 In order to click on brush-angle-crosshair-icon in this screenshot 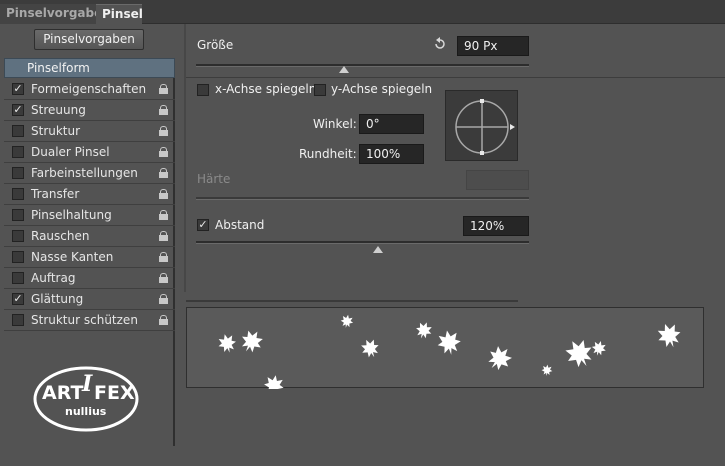, I will do `click(482, 126)`.